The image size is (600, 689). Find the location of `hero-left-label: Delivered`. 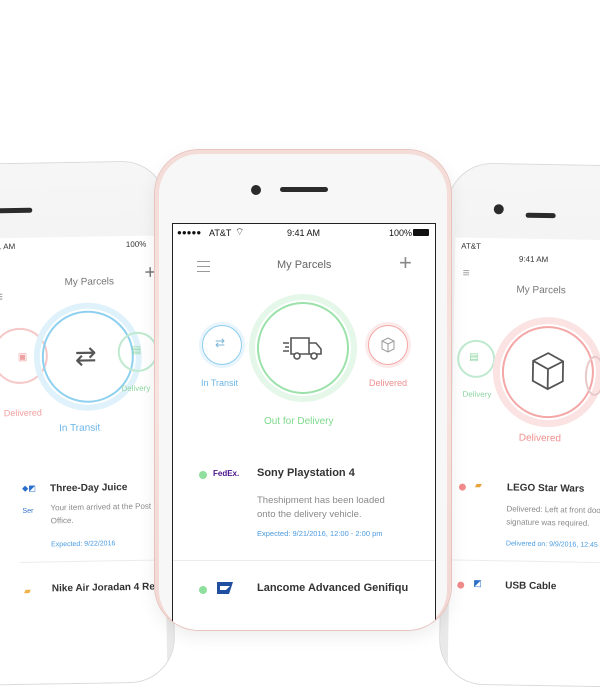

hero-left-label: Delivered is located at coordinates (22, 413).